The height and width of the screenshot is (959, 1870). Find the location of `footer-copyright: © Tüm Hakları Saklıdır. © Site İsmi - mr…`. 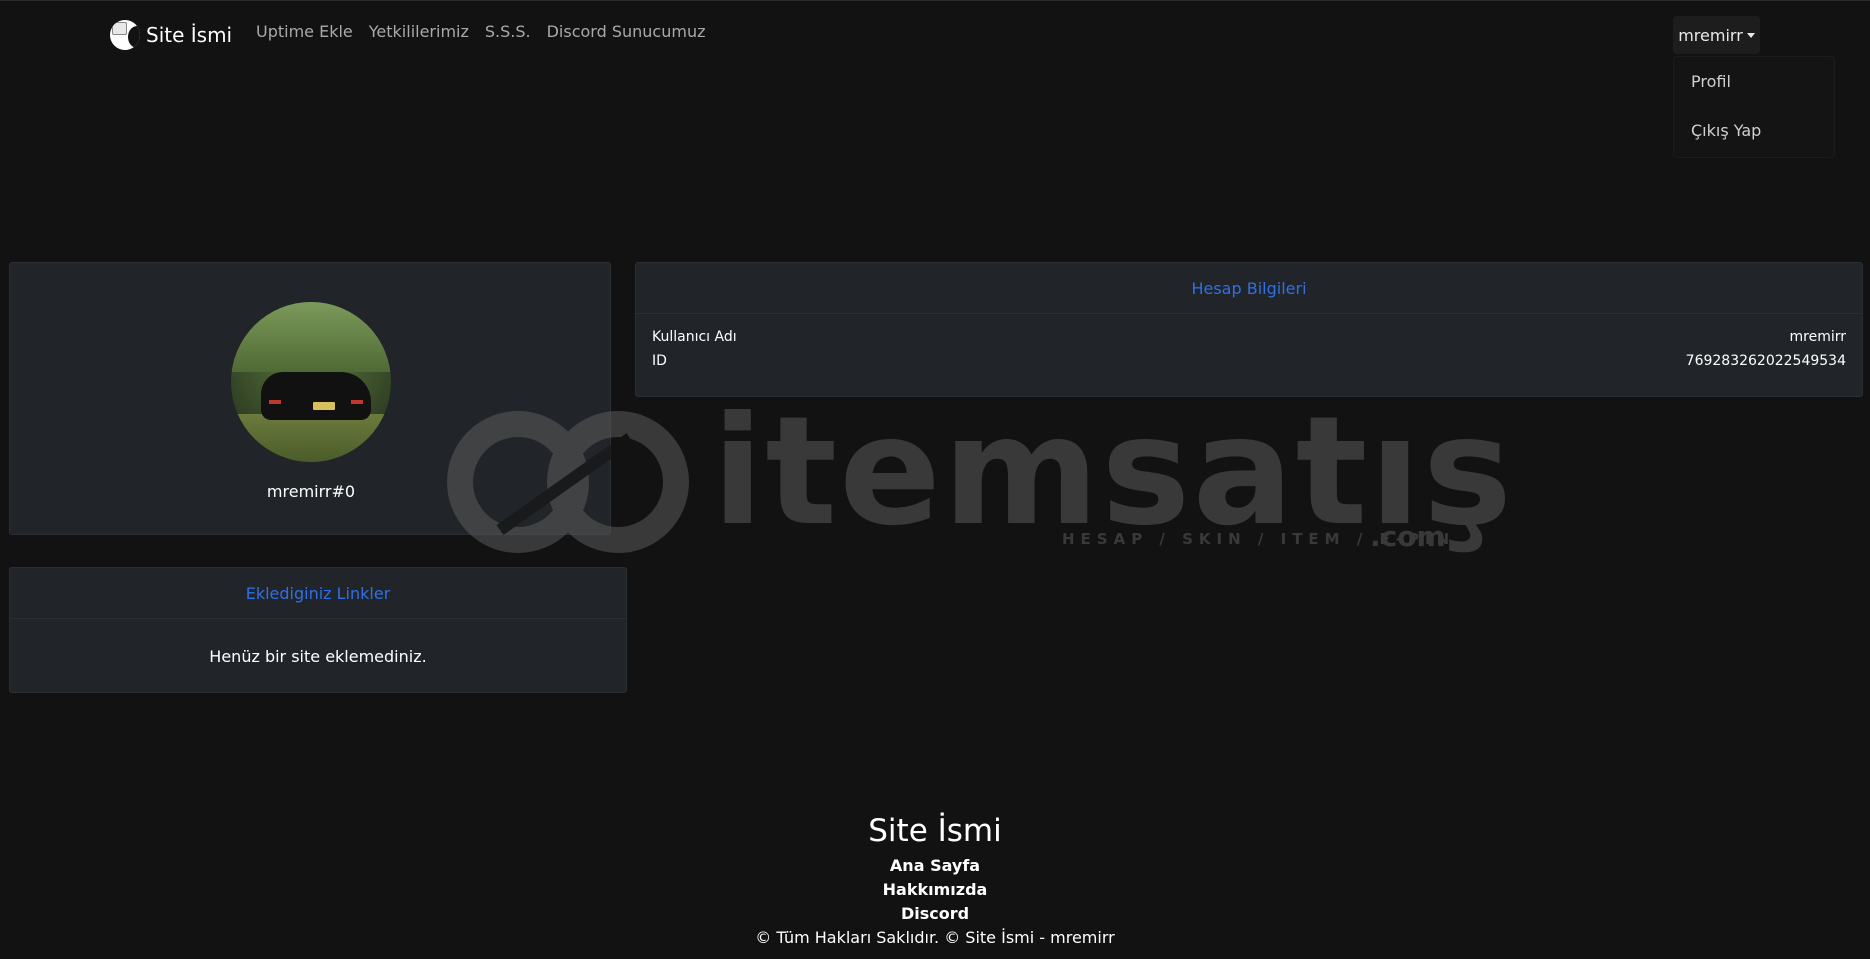

footer-copyright: © Tüm Hakları Saklıdır. © Site İsmi - mr… is located at coordinates (935, 937).